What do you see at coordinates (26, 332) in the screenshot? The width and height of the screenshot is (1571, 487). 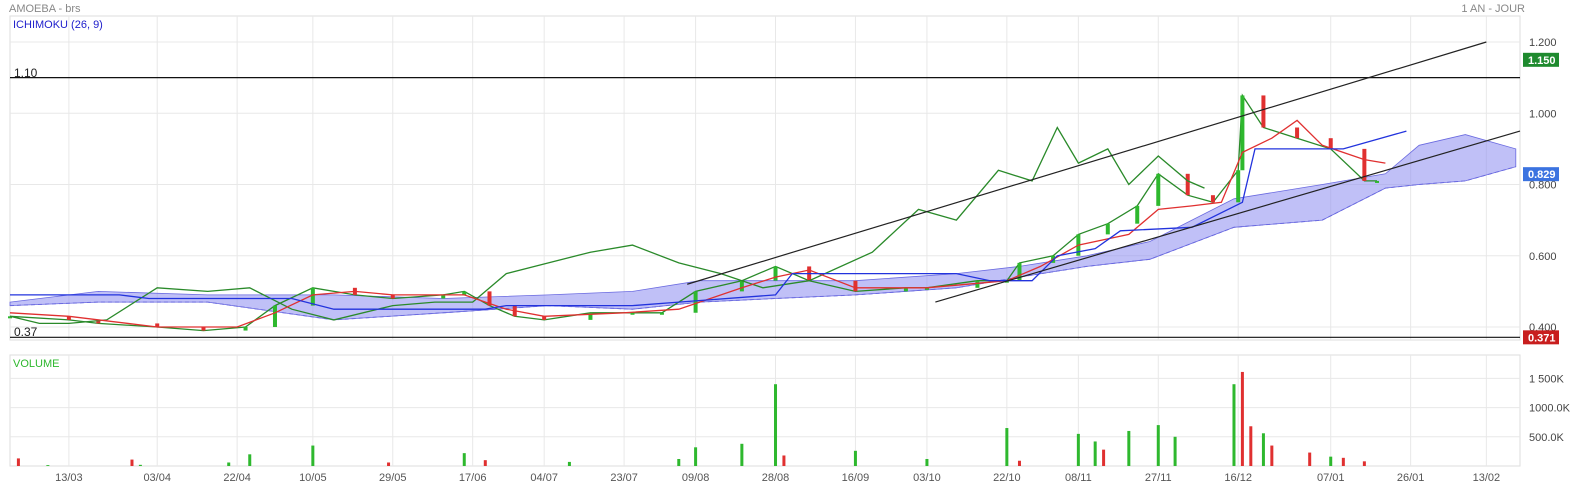 I see `hline-label-low: 0.37` at bounding box center [26, 332].